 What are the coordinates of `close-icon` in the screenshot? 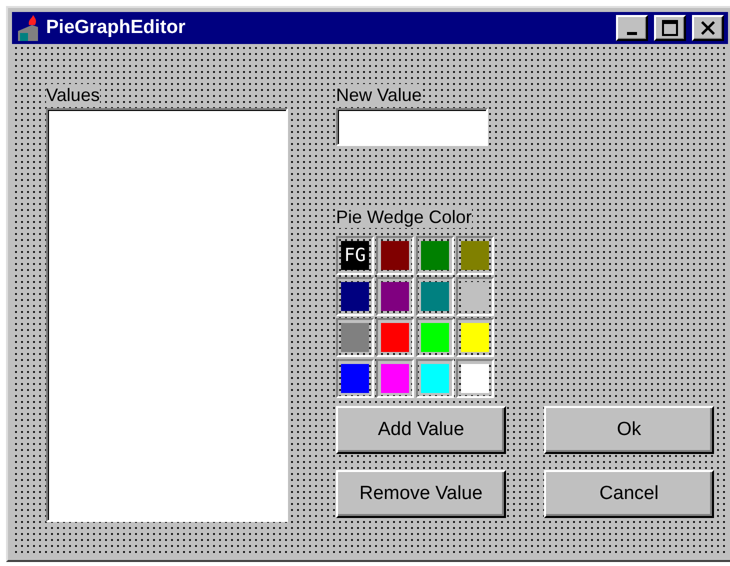 It's located at (708, 28).